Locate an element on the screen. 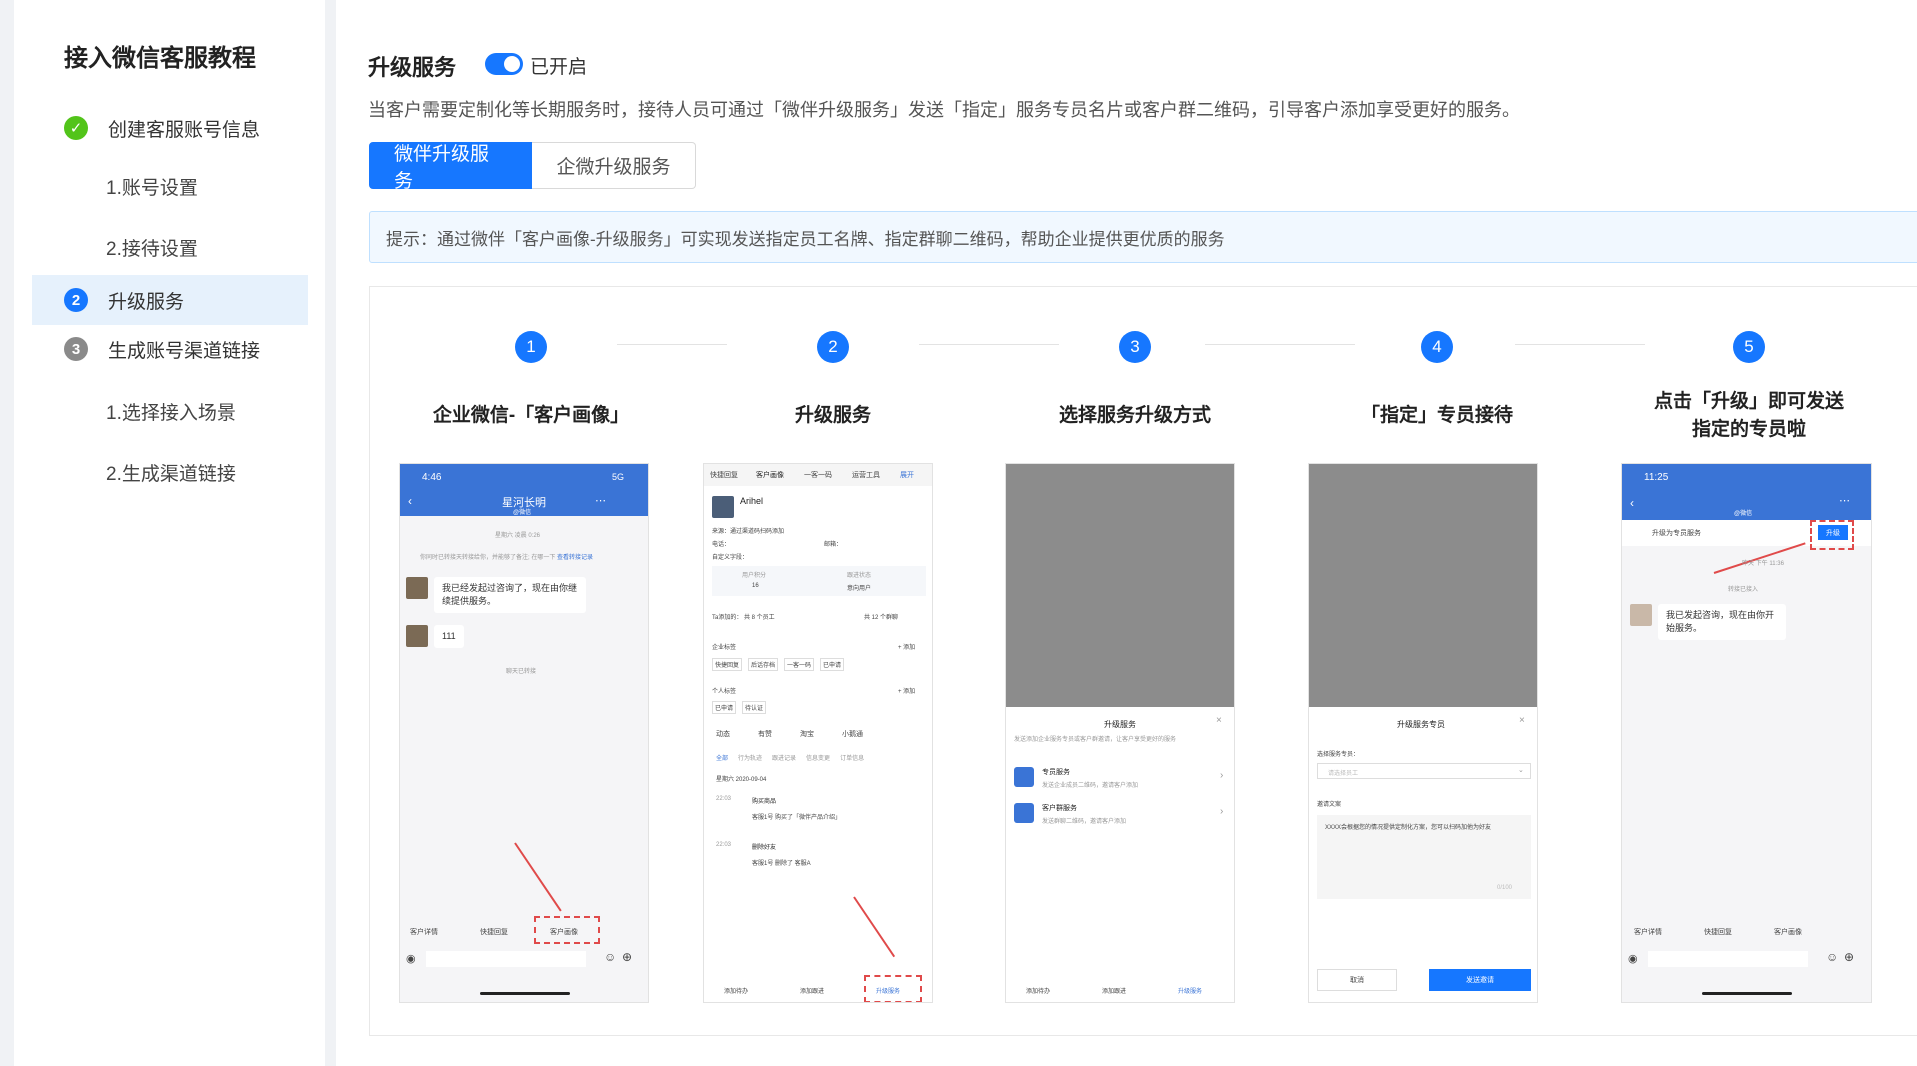 This screenshot has width=1917, height=1066. tab: 运营工具 is located at coordinates (866, 475).